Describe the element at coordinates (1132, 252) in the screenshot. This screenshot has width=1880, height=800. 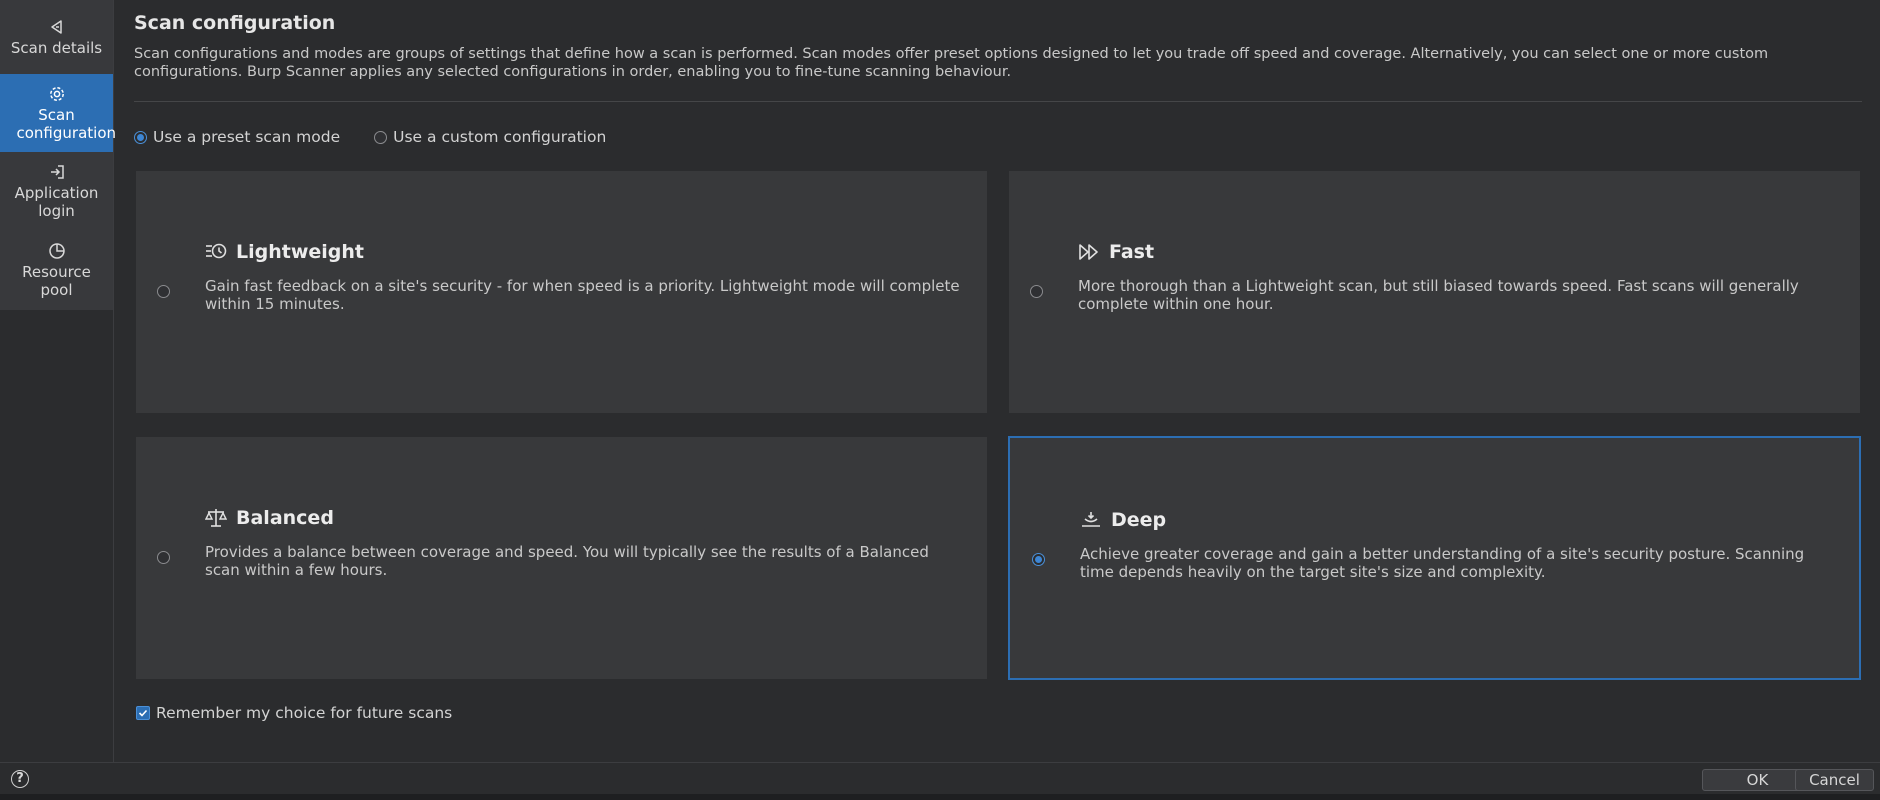
I see `card-title: Fast` at that location.